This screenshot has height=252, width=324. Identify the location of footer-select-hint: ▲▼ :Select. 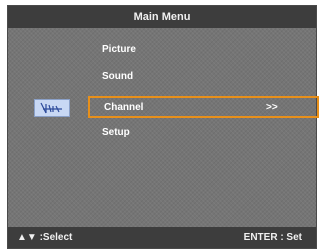
(44, 237).